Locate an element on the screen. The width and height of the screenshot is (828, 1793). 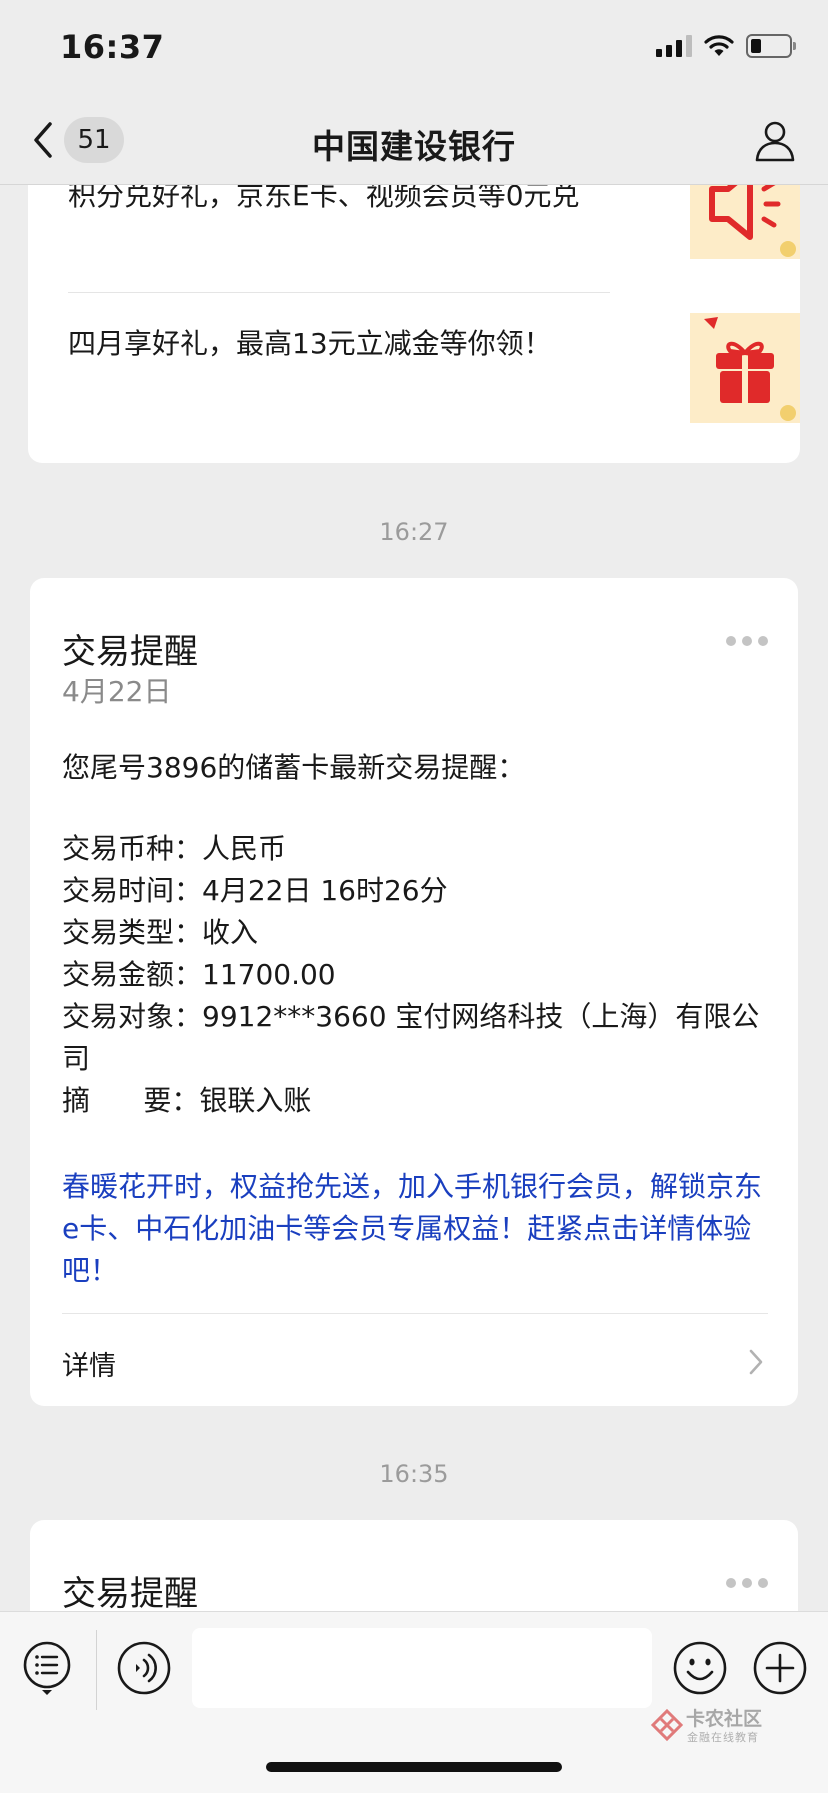
watermark: 卡农社区 金融在线教育 is located at coordinates (715, 1726).